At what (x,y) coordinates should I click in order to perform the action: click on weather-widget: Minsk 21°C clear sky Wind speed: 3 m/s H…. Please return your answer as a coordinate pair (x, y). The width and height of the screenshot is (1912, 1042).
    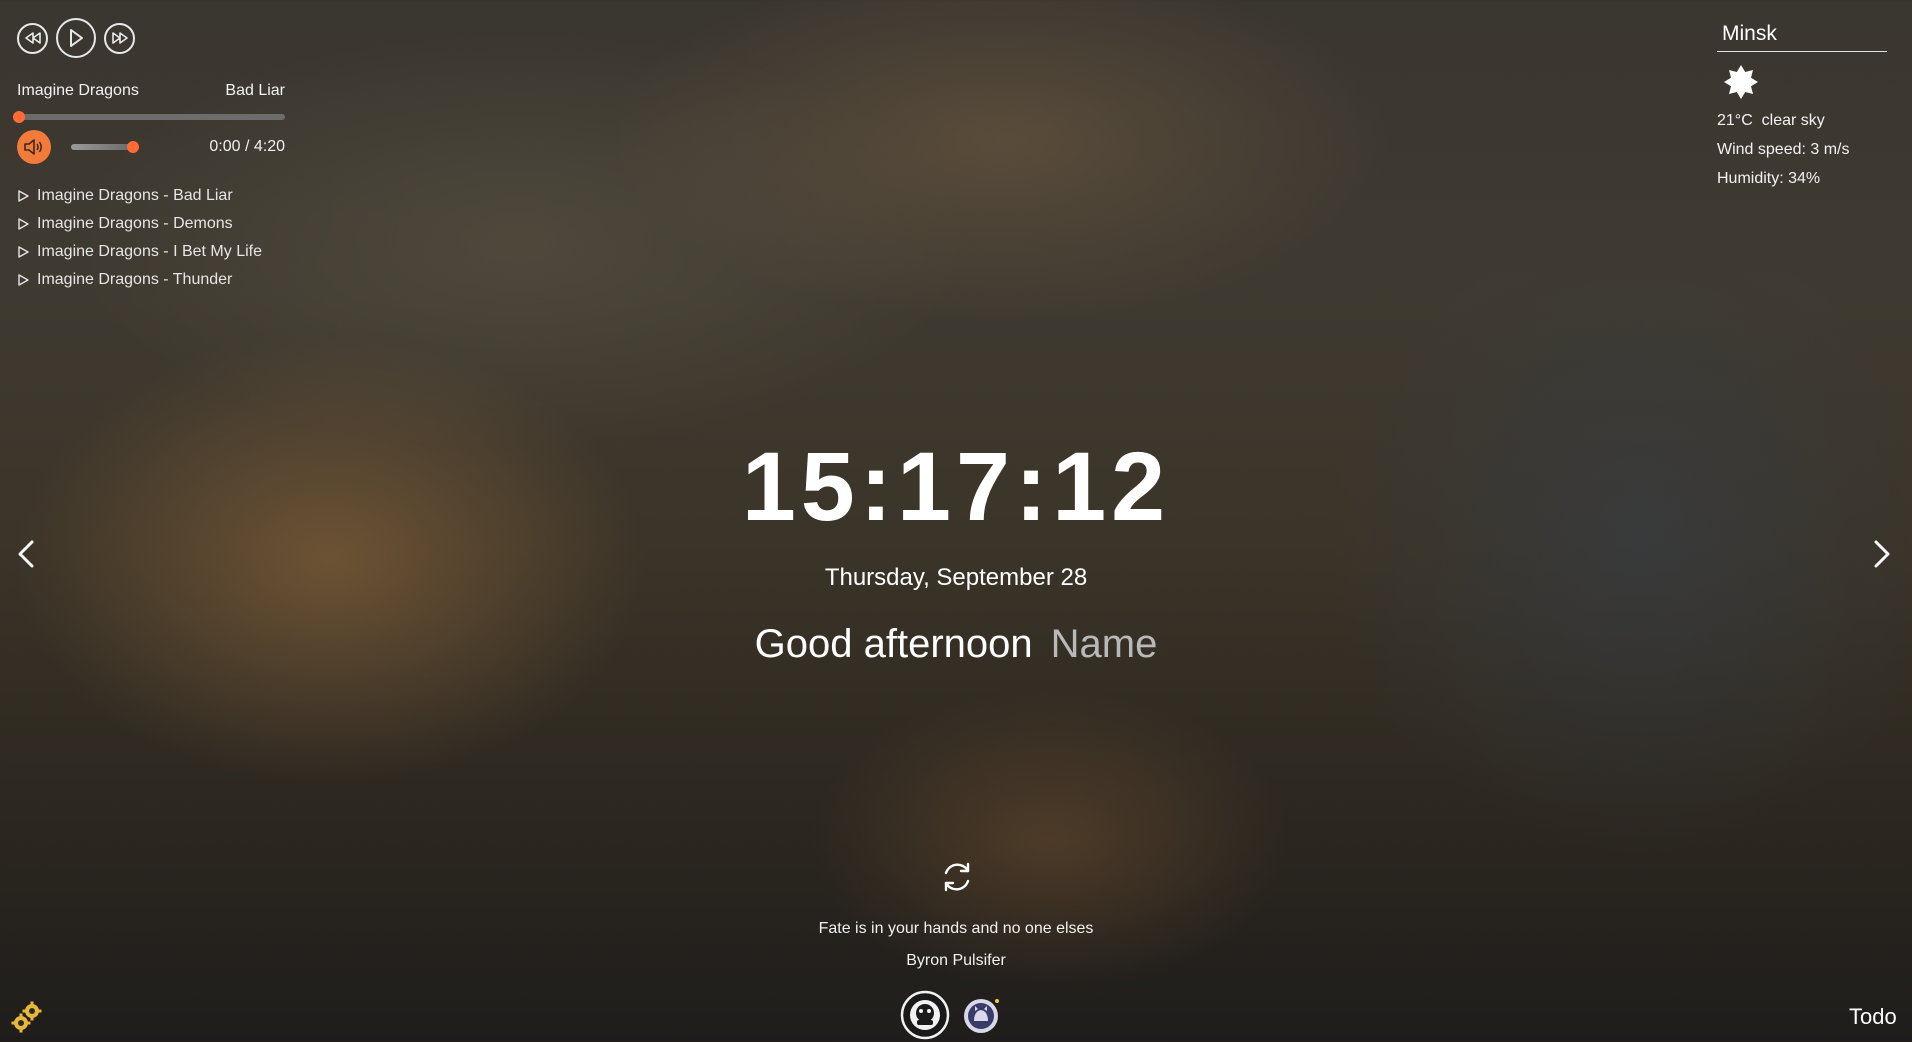
    Looking at the image, I should click on (1802, 104).